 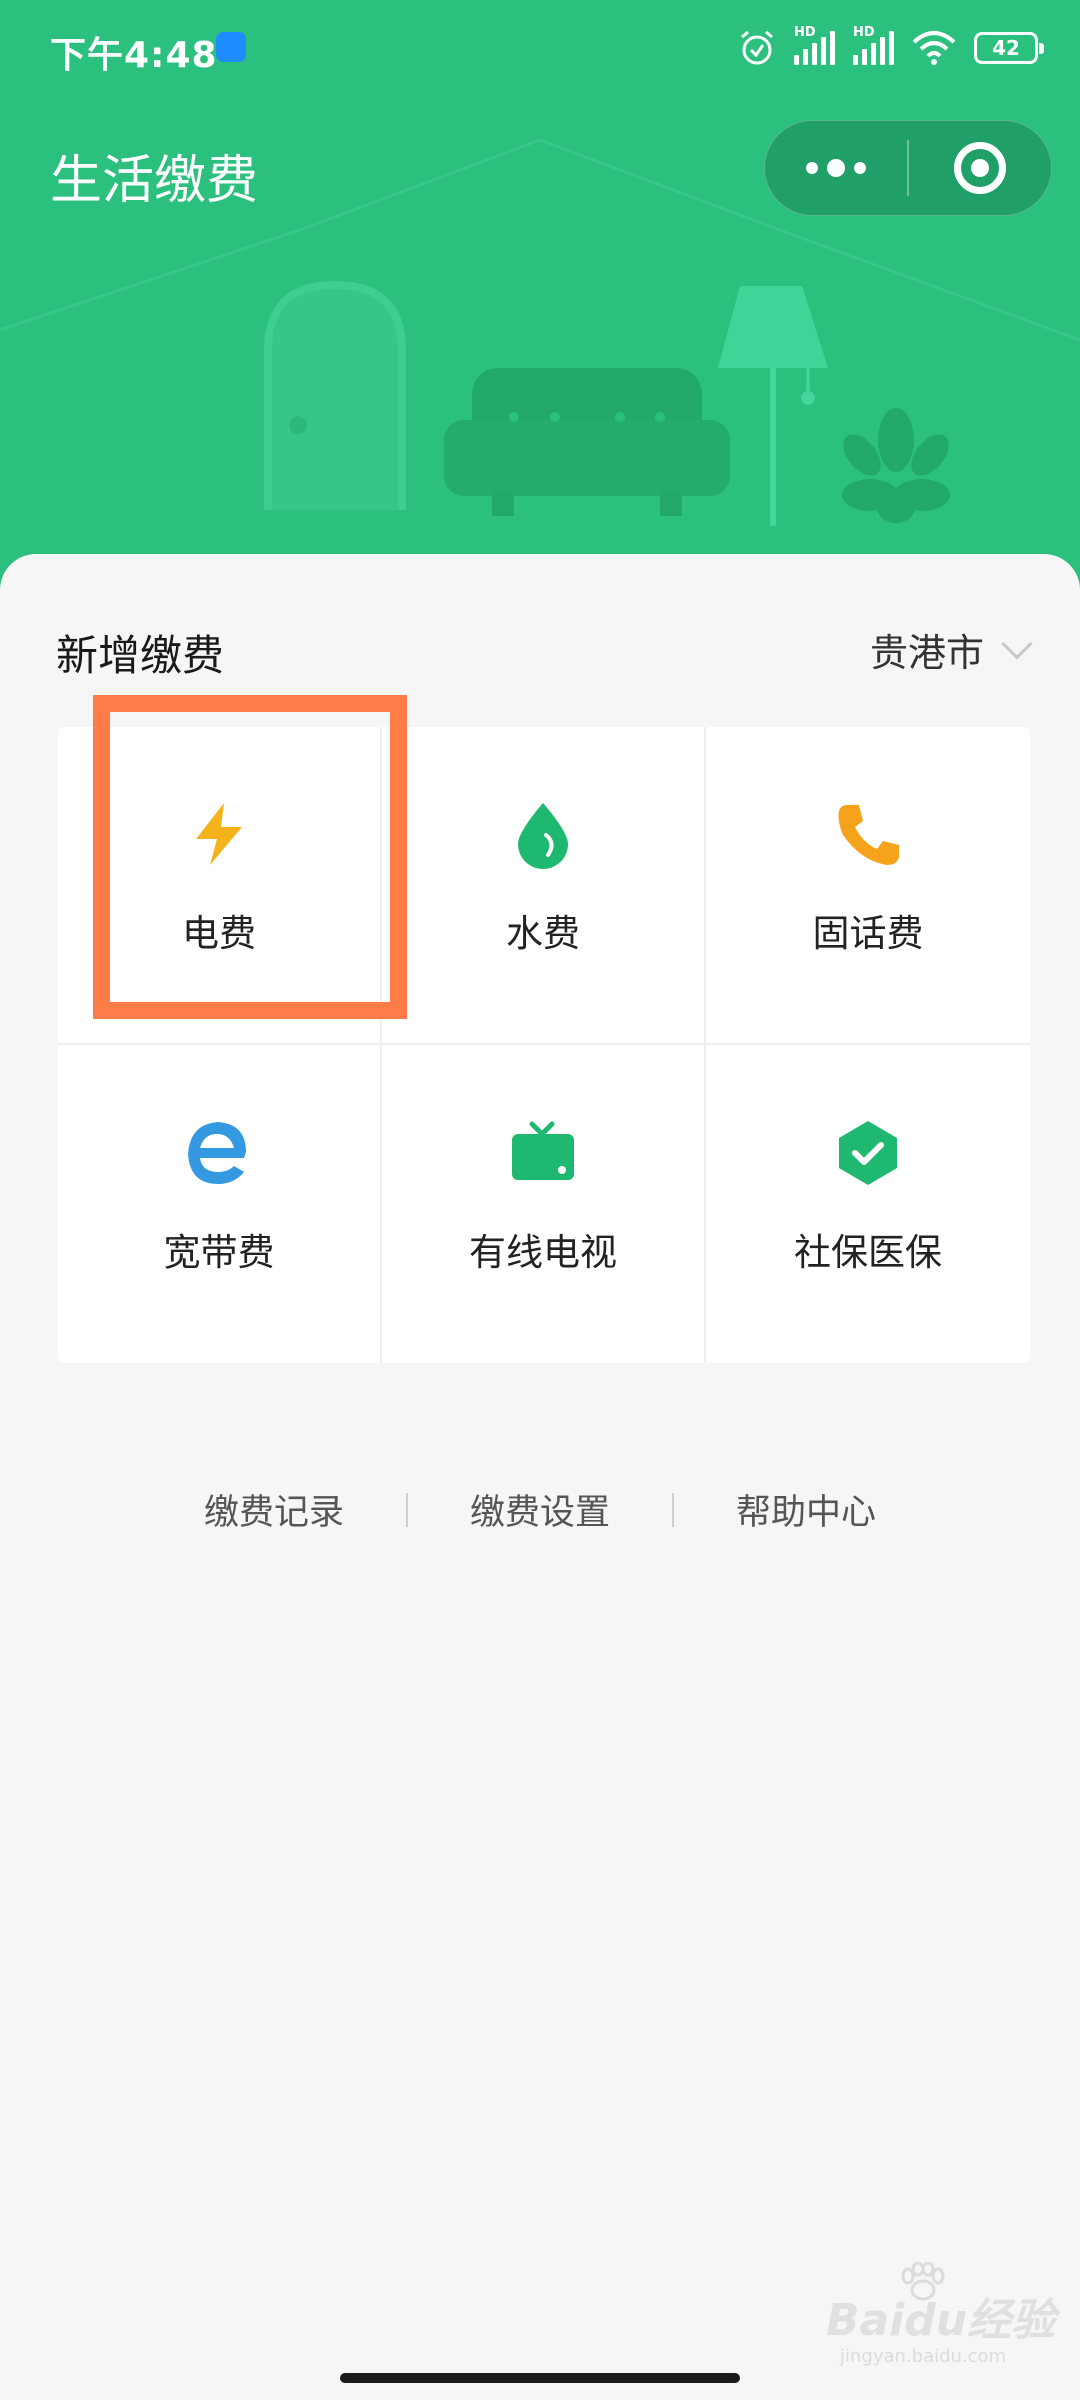 I want to click on status-time: 下午4:48, so click(x=134, y=55).